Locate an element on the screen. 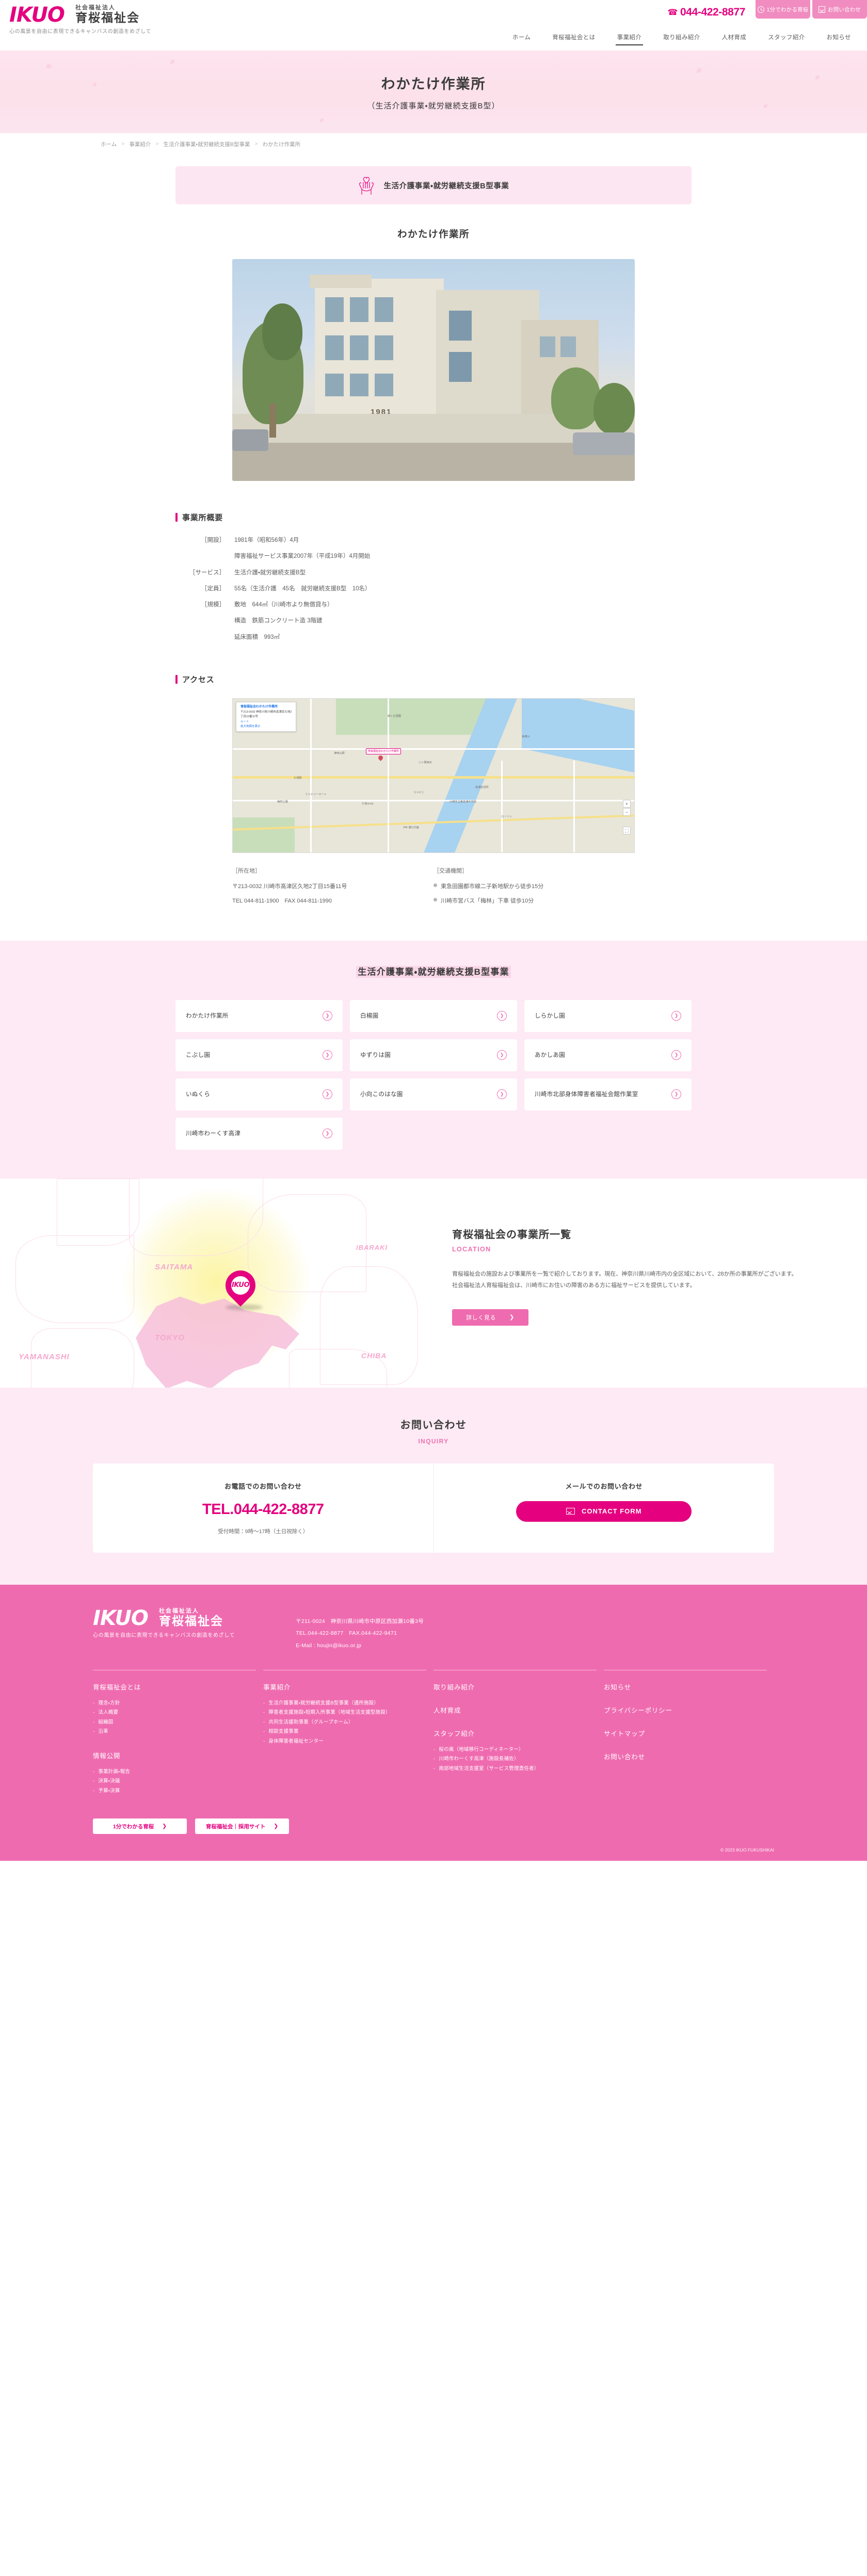  facility-card: 白楊園 ❯ is located at coordinates (434, 1016).